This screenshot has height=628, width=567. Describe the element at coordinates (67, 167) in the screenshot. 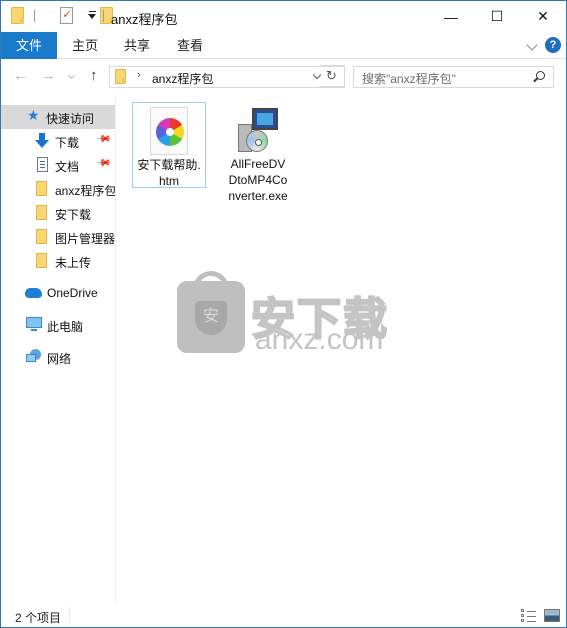

I see `sidebar-item-label: 文档` at that location.